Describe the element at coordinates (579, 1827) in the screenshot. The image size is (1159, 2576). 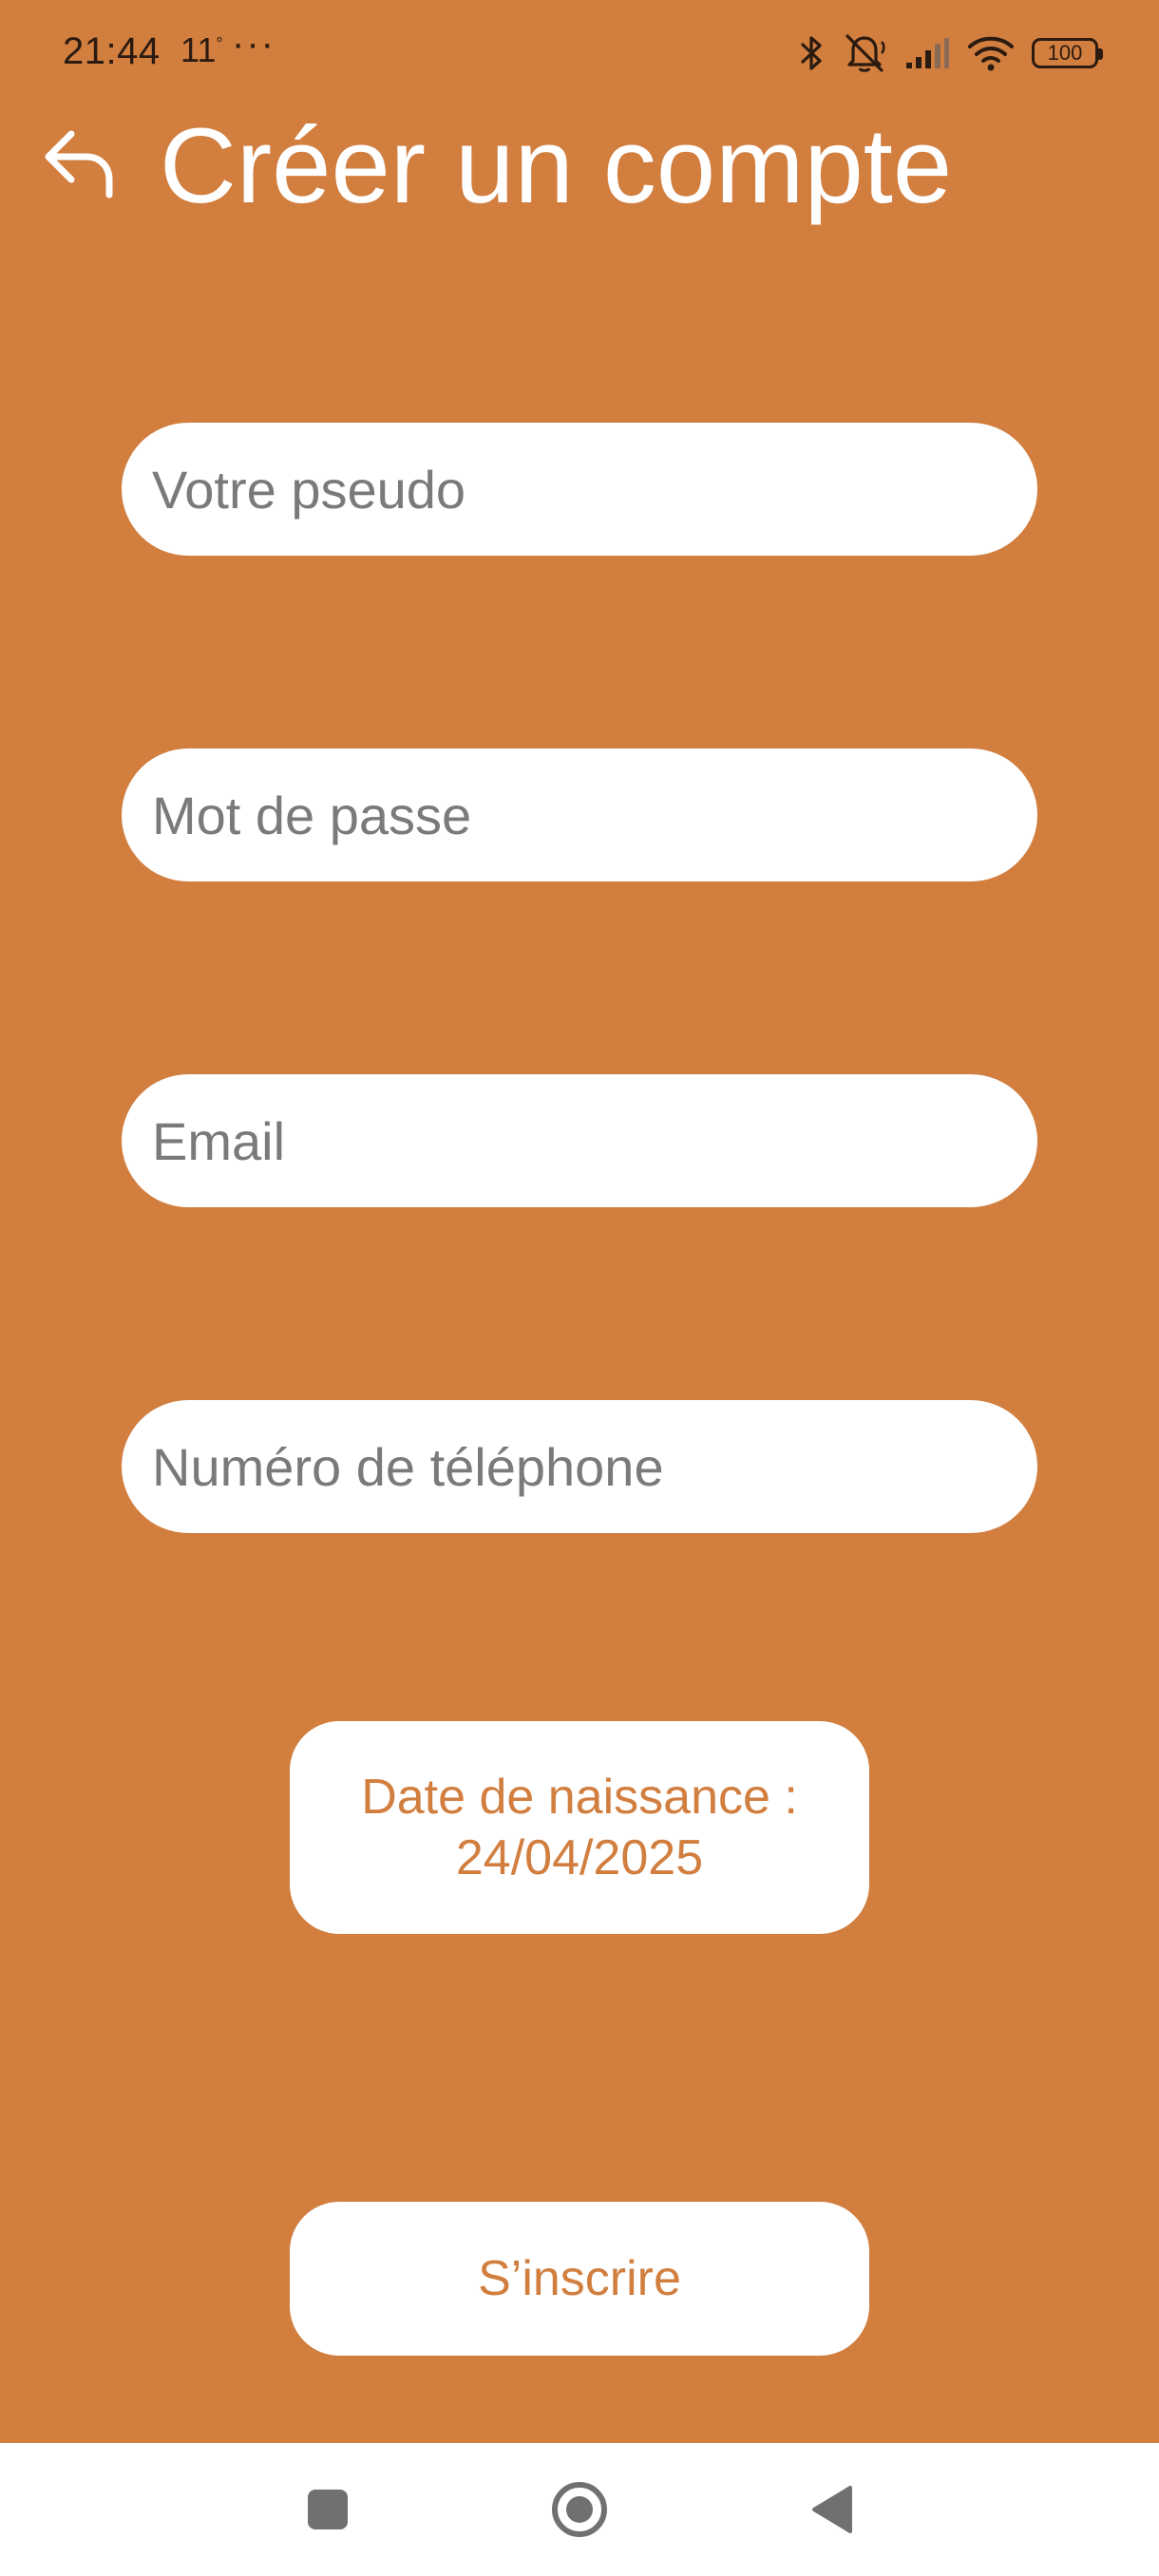
I see `birthdate-button: Date de naissance : 24/04/2025` at that location.